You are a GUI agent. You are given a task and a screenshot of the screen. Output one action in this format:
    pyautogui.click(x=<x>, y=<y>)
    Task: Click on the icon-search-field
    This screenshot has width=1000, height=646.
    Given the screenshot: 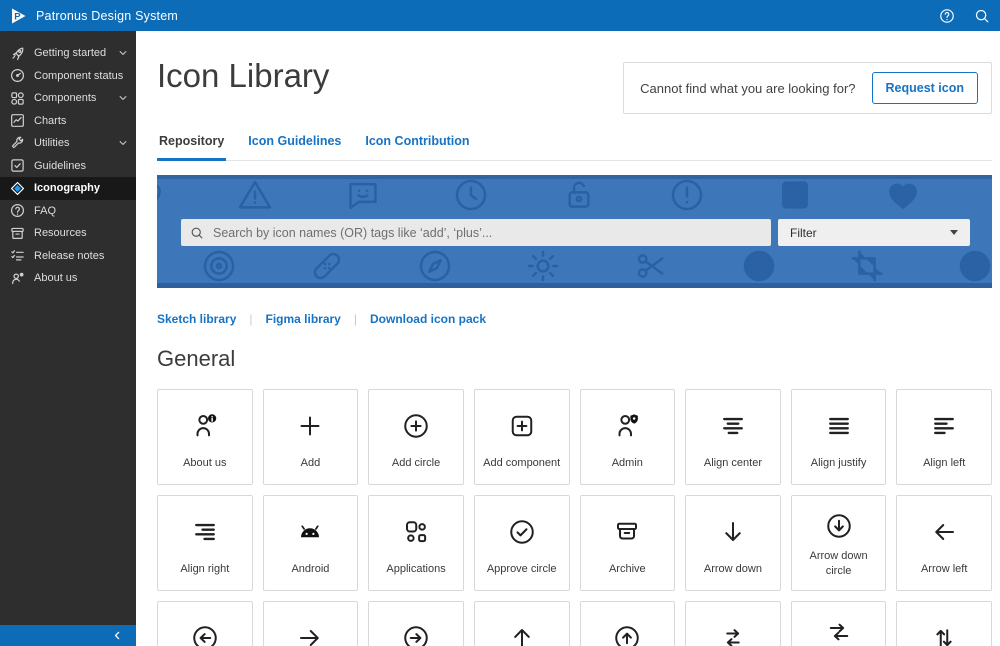 What is the action you would take?
    pyautogui.click(x=476, y=232)
    